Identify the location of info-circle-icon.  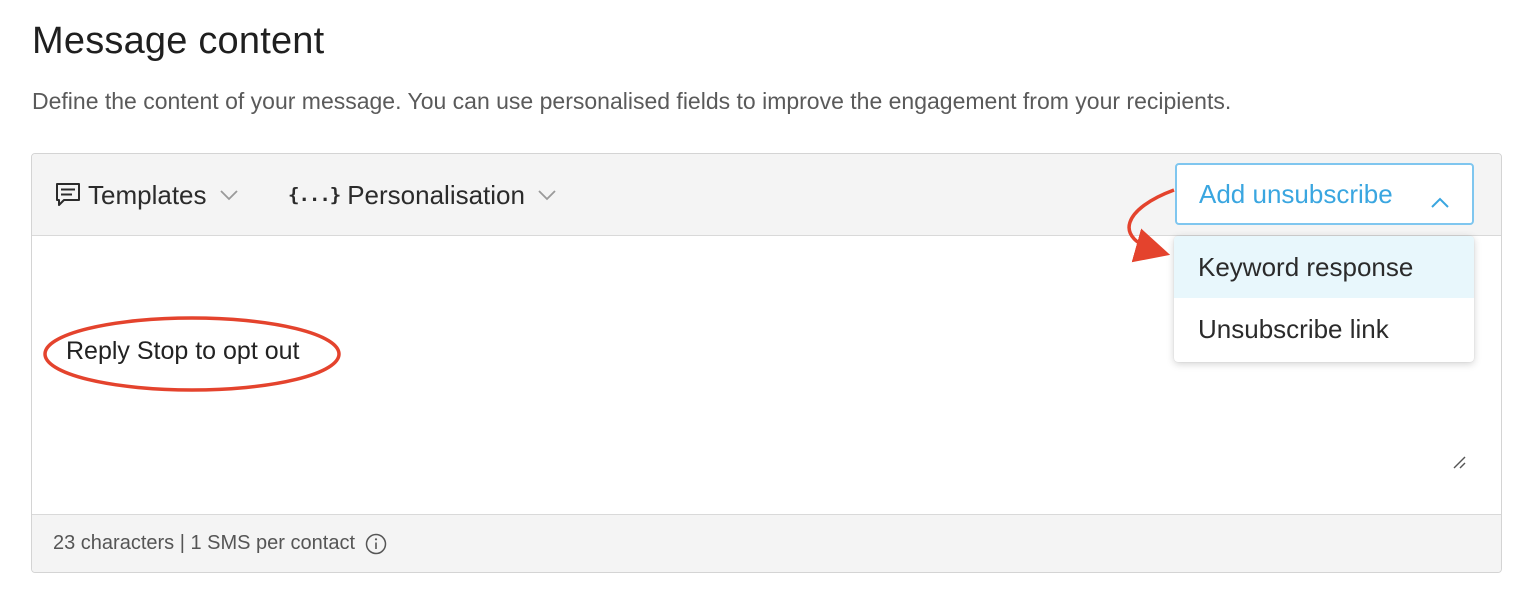
(376, 544).